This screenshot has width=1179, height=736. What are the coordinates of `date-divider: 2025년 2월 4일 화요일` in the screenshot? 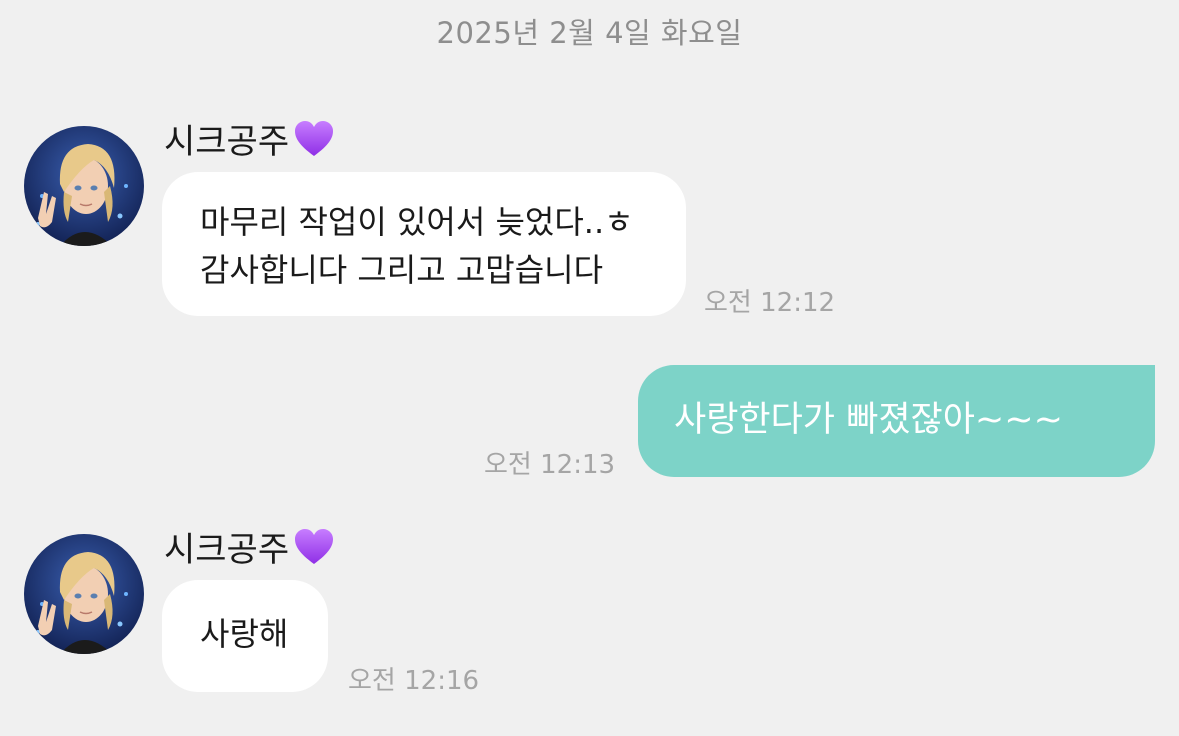 It's located at (589, 33).